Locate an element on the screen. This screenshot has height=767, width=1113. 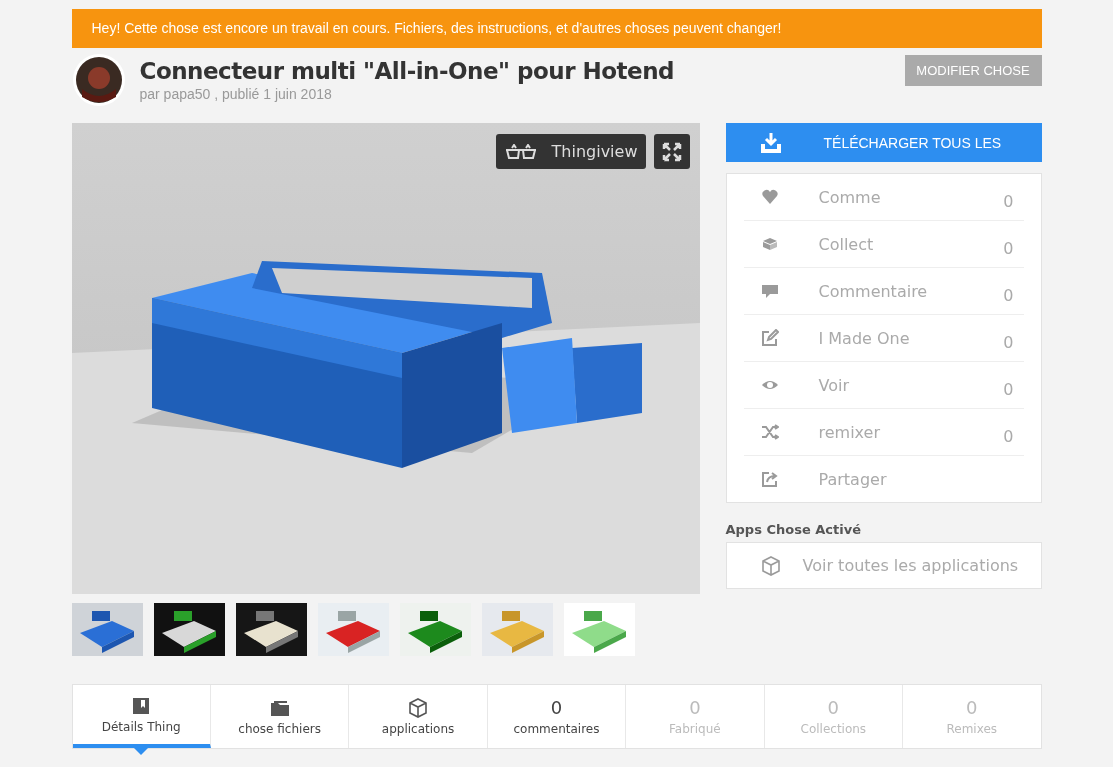
stat-link: Comme is located at coordinates (911, 197).